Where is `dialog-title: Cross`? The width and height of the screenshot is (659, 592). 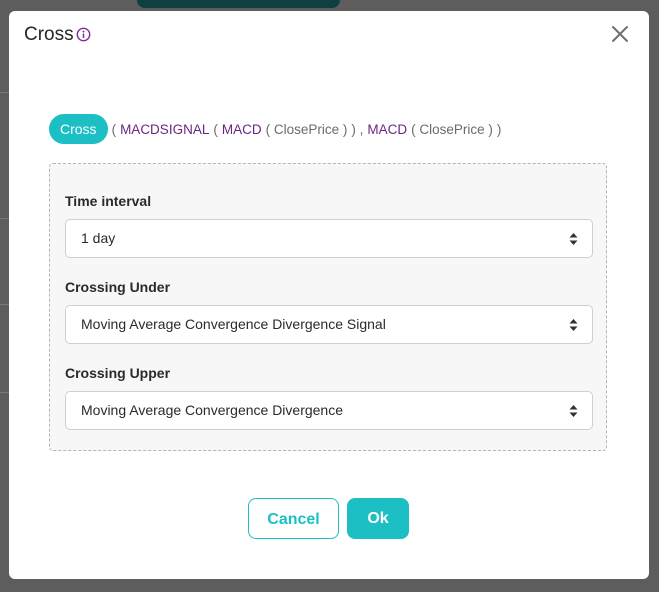 dialog-title: Cross is located at coordinates (49, 34).